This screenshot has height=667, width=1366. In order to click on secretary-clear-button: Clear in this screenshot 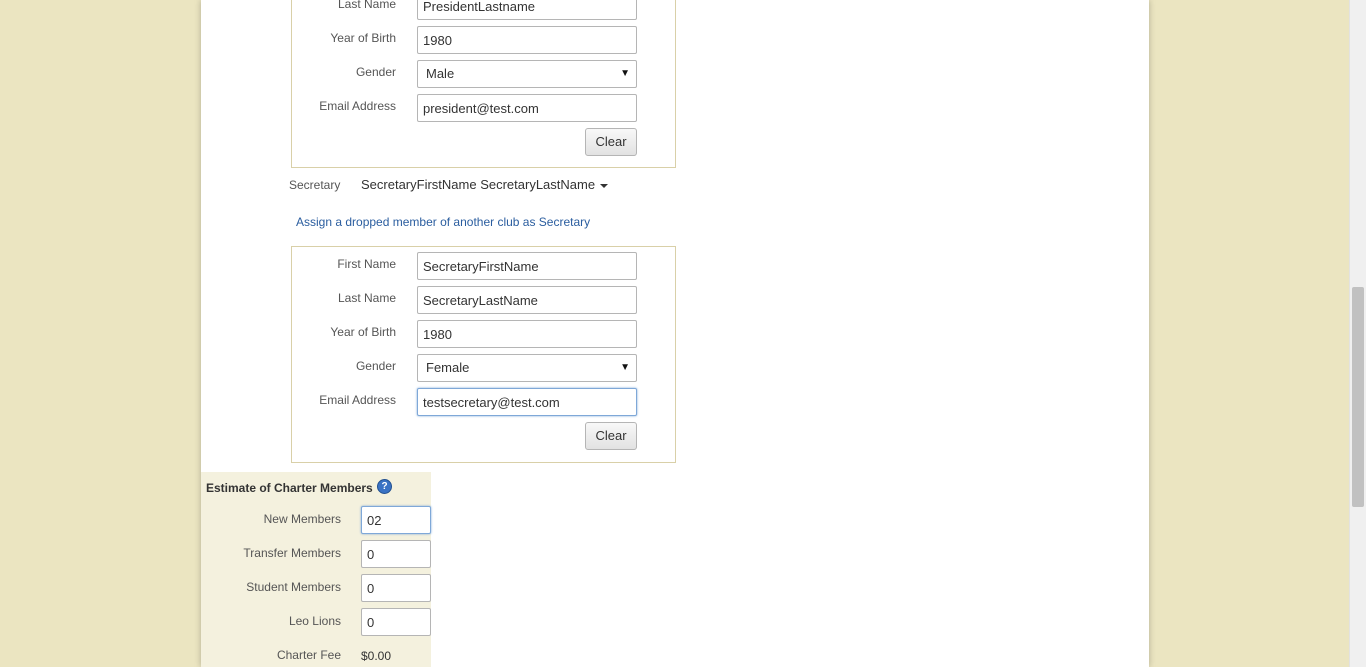, I will do `click(611, 436)`.